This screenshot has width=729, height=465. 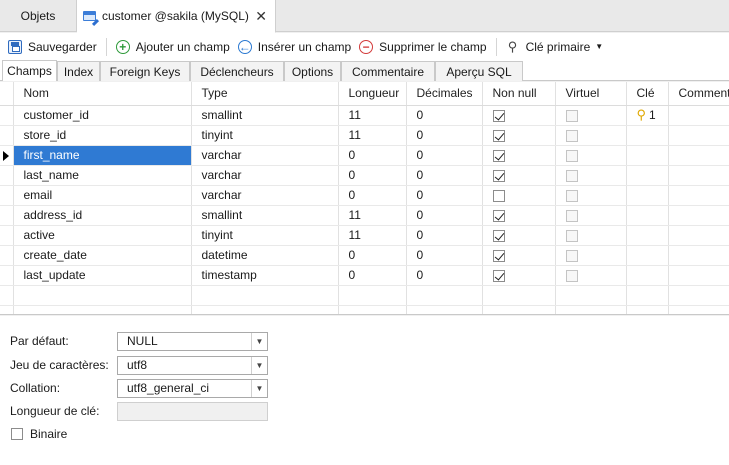 I want to click on default-combo: NULL ▼, so click(x=192, y=341).